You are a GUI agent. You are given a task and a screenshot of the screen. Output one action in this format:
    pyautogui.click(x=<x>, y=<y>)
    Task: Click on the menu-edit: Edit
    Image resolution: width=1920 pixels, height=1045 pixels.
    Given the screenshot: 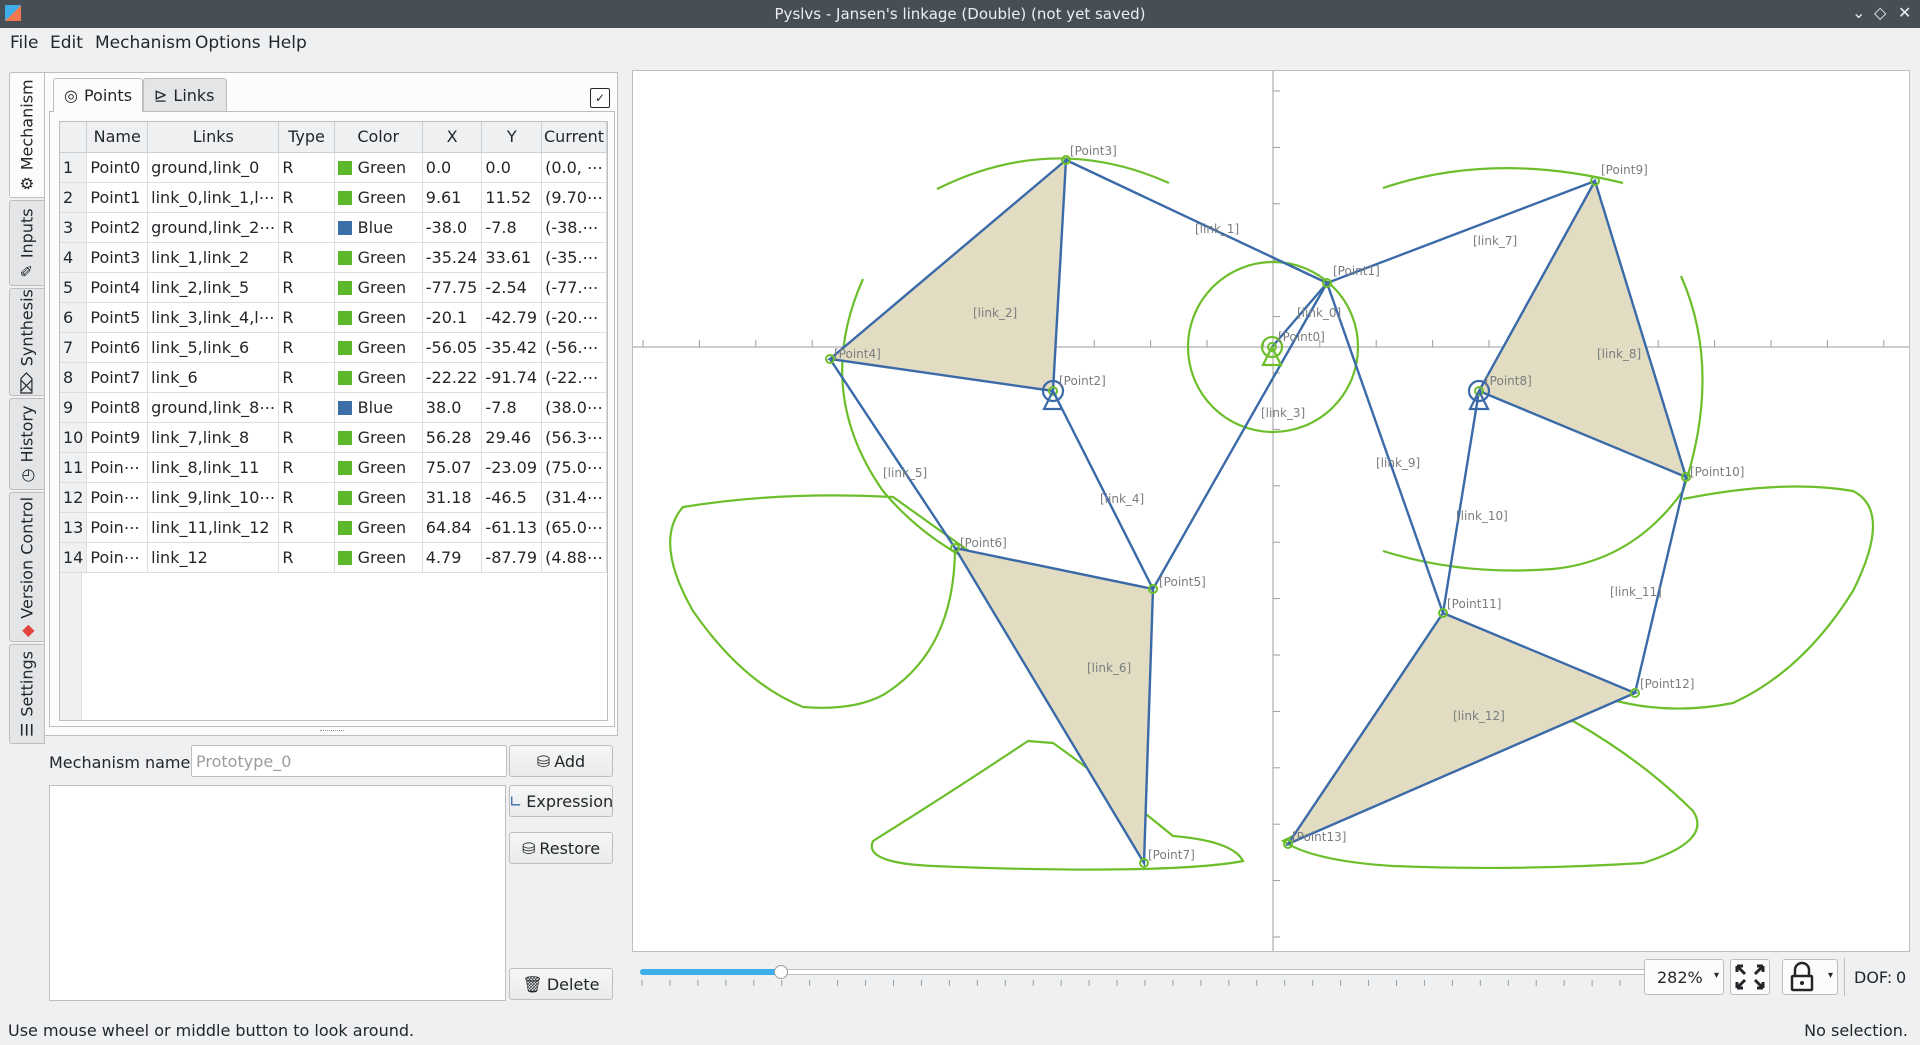 What is the action you would take?
    pyautogui.click(x=66, y=43)
    